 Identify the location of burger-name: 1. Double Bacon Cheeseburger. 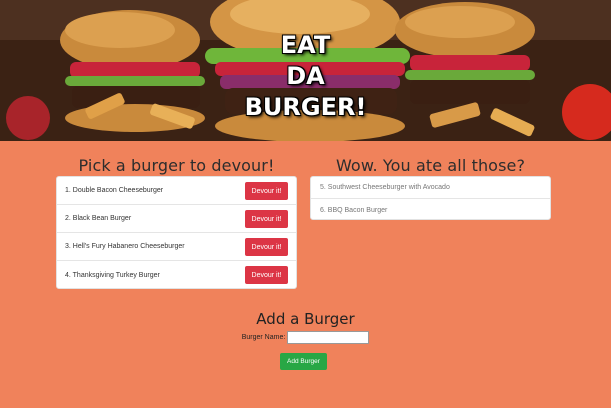
(114, 190).